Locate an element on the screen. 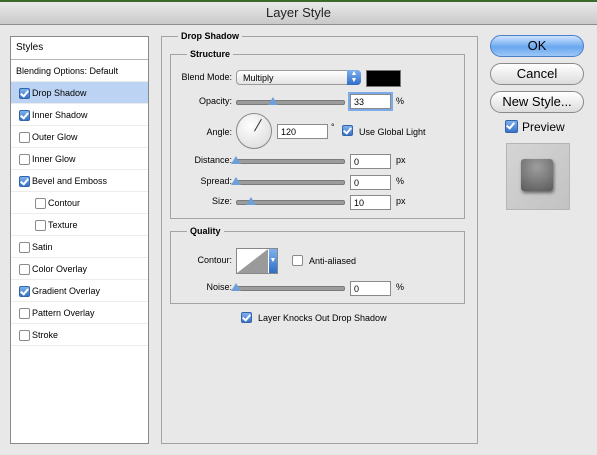 The width and height of the screenshot is (597, 455). style-item-bevel-and-emboss: Bevel and Emboss is located at coordinates (79, 181).